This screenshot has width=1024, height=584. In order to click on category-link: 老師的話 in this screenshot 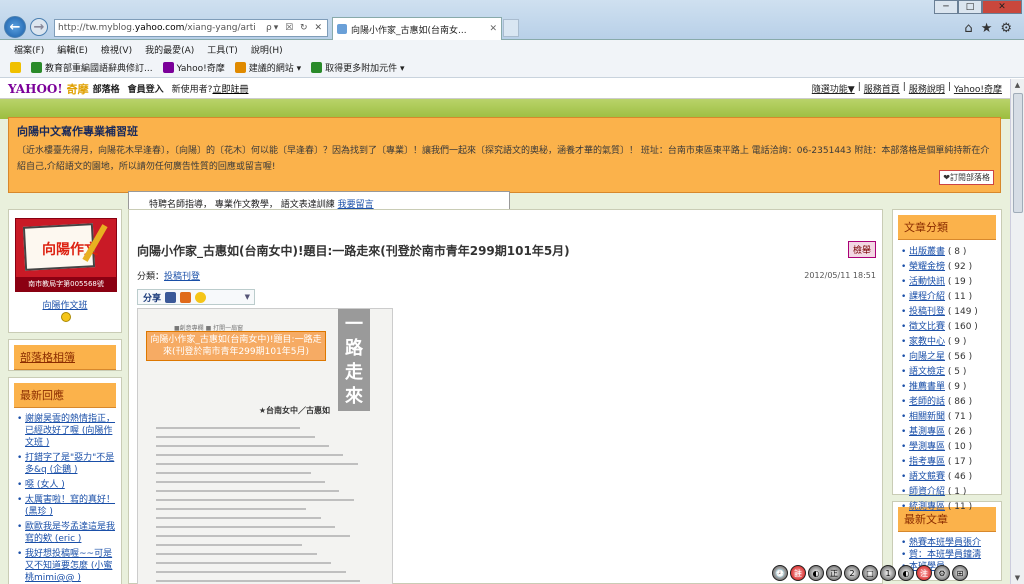, I will do `click(927, 402)`.